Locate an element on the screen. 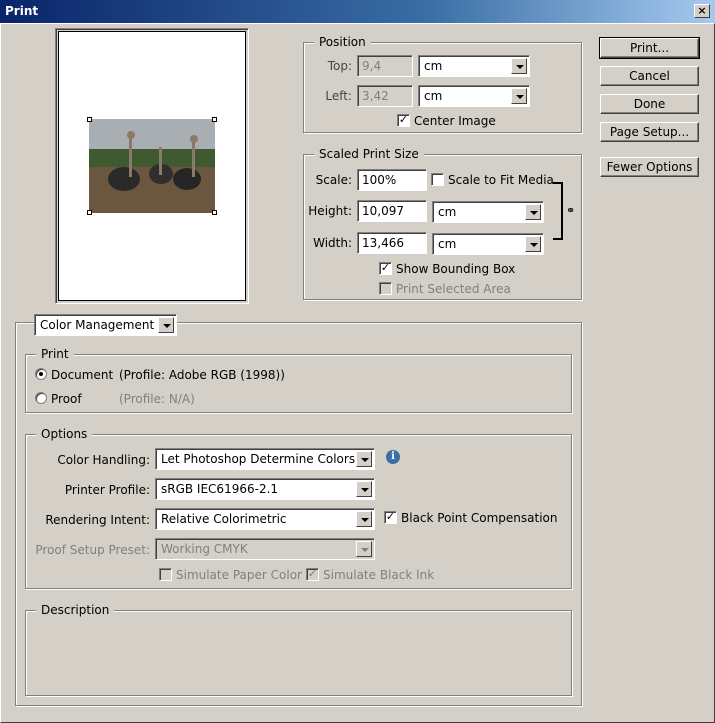 The image size is (715, 723). rendering-intent-value: Relative Colorimetric is located at coordinates (224, 519).